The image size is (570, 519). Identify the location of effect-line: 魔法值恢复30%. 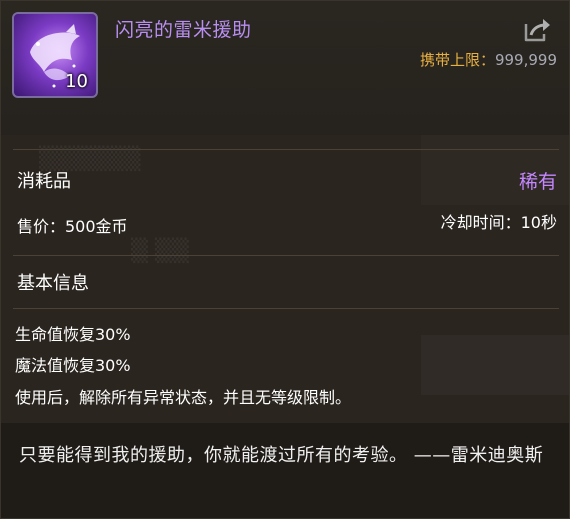
(73, 365).